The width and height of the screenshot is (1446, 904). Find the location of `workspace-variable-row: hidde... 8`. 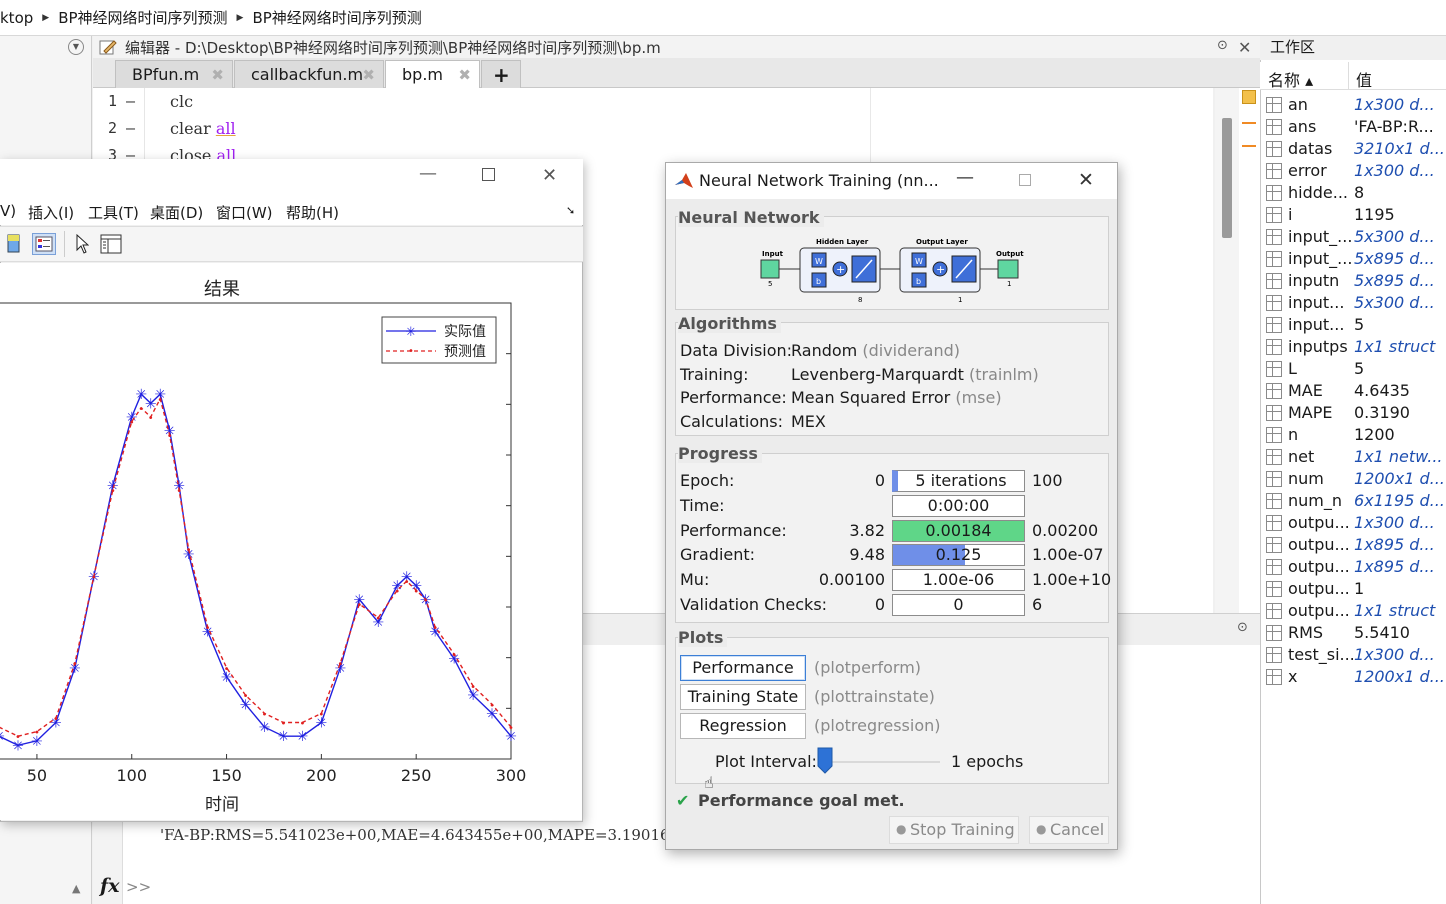

workspace-variable-row: hidde... 8 is located at coordinates (1353, 193).